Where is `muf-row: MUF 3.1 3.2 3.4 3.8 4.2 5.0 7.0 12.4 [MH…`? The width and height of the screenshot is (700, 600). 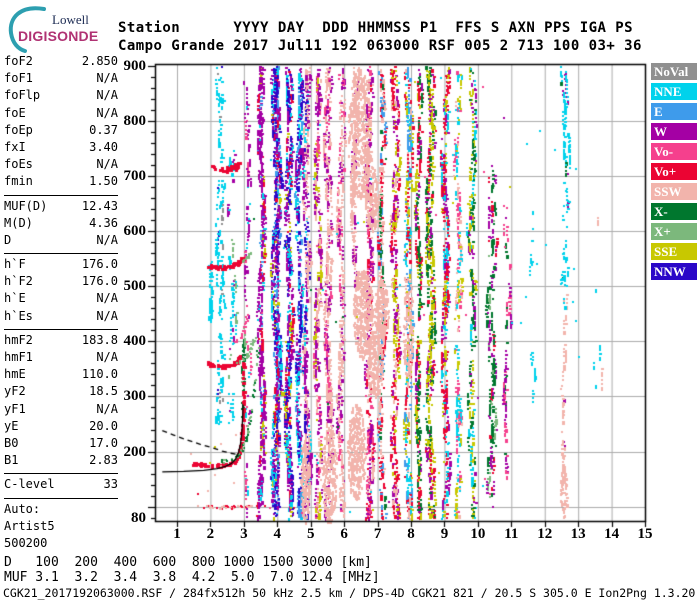 muf-row: MUF 3.1 3.2 3.4 3.8 4.2 5.0 7.0 12.4 [MH… is located at coordinates (192, 577).